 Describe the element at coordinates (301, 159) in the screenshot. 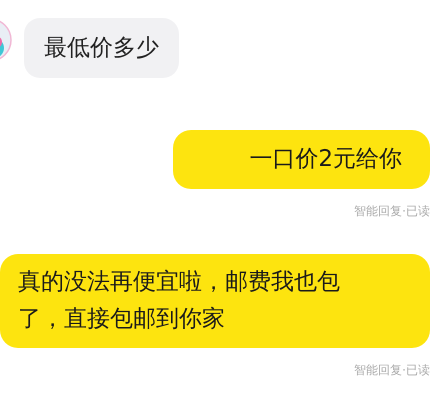

I see `message-bubble: 一口价2元给你` at that location.